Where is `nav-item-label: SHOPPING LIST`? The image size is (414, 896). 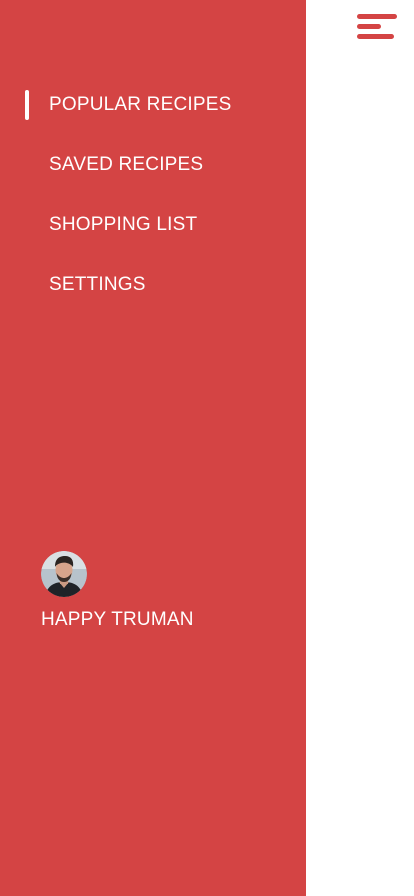 nav-item-label: SHOPPING LIST is located at coordinates (123, 224).